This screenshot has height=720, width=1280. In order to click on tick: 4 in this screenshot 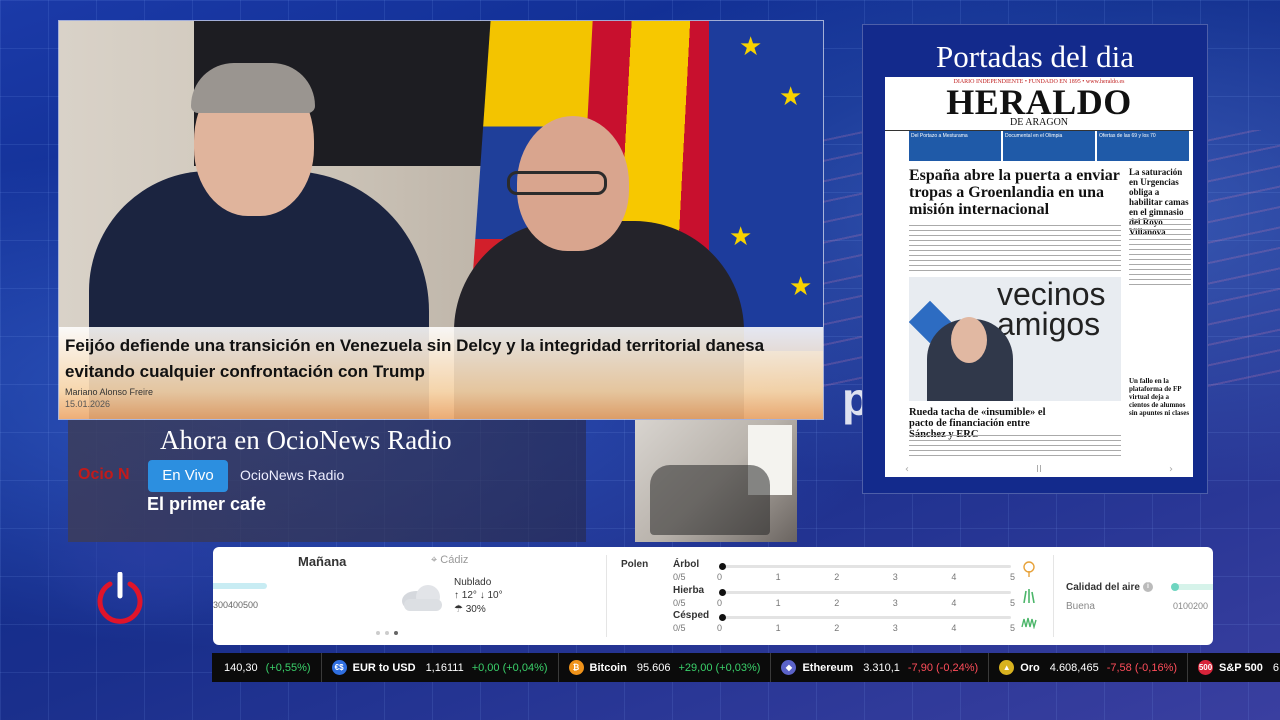, I will do `click(954, 577)`.